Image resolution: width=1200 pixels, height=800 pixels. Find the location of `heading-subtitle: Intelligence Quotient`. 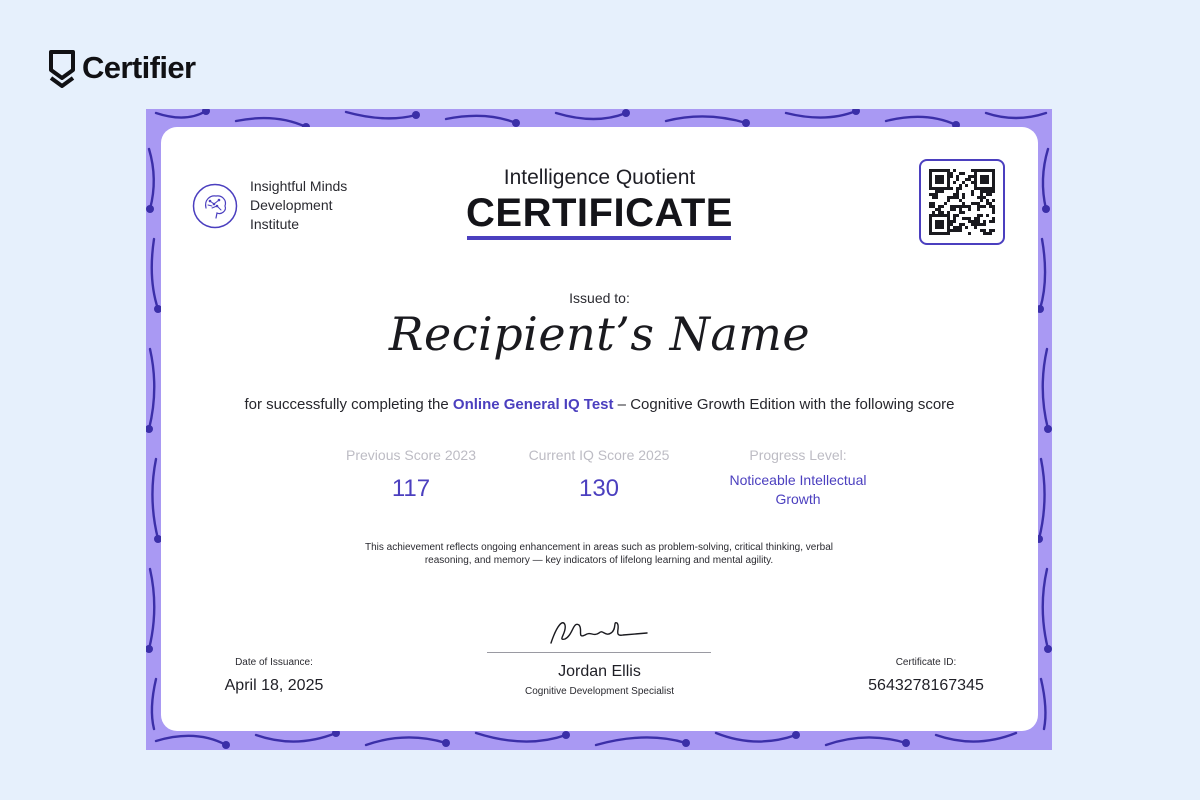

heading-subtitle: Intelligence Quotient is located at coordinates (599, 177).